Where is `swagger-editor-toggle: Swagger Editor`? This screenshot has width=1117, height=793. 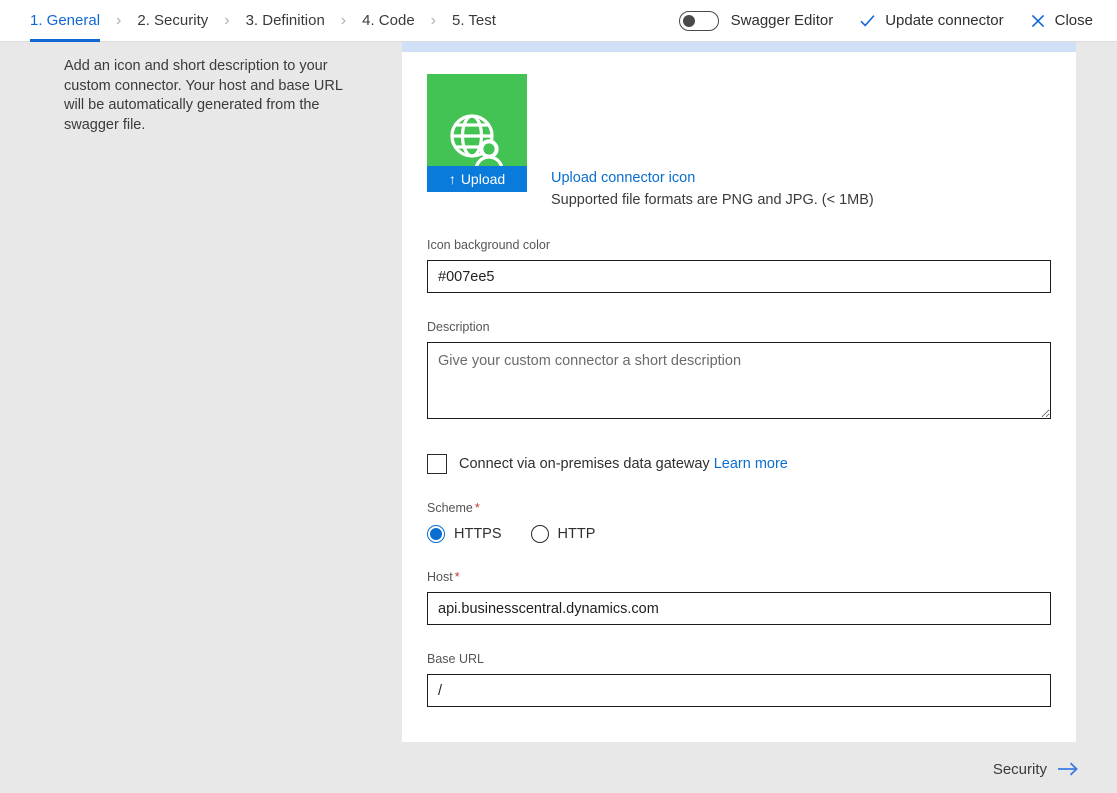 swagger-editor-toggle: Swagger Editor is located at coordinates (756, 20).